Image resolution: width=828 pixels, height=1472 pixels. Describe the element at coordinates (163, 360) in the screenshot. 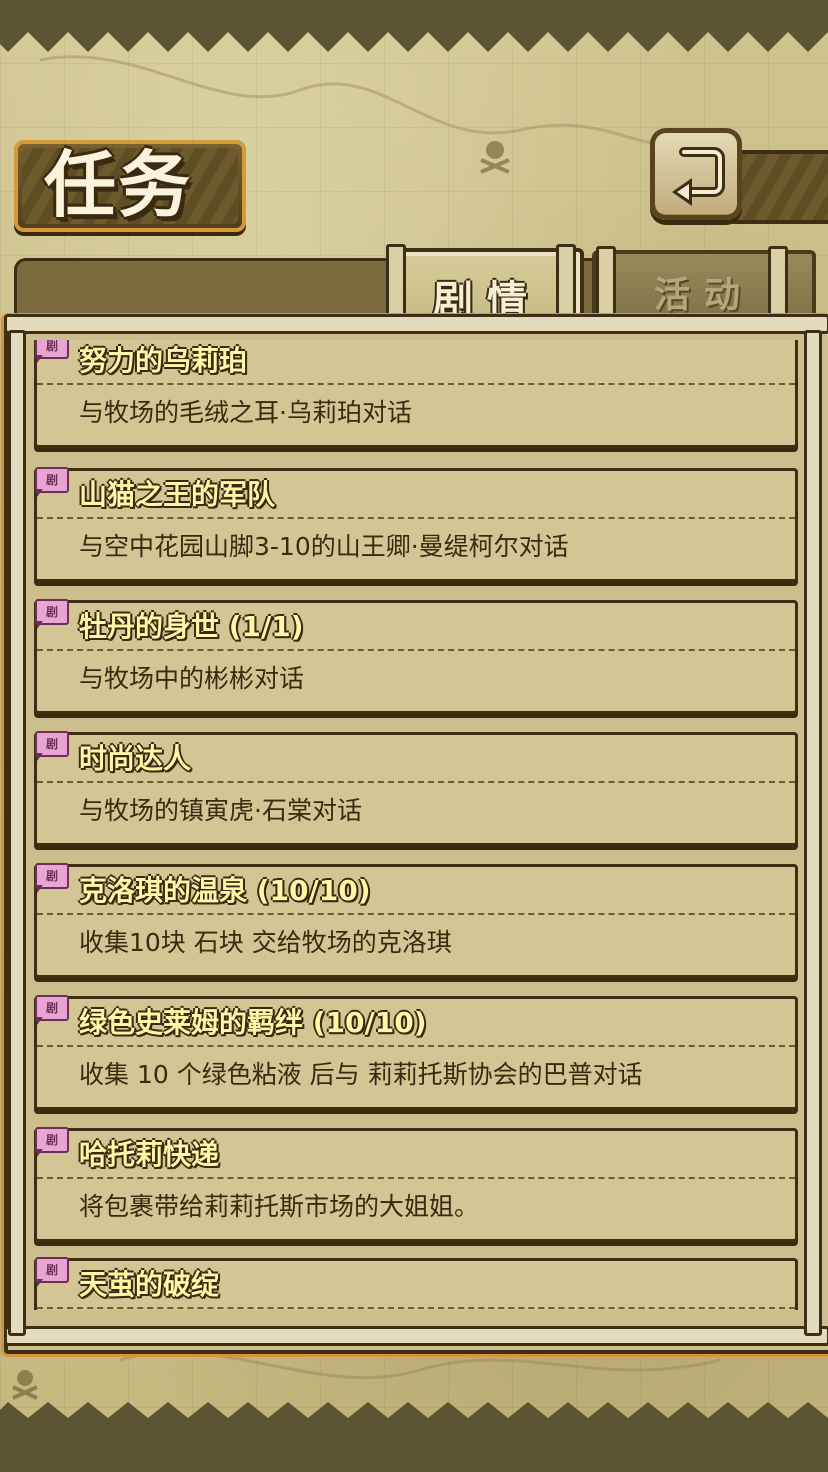

I see `quest-title: 努力的乌莉珀` at that location.